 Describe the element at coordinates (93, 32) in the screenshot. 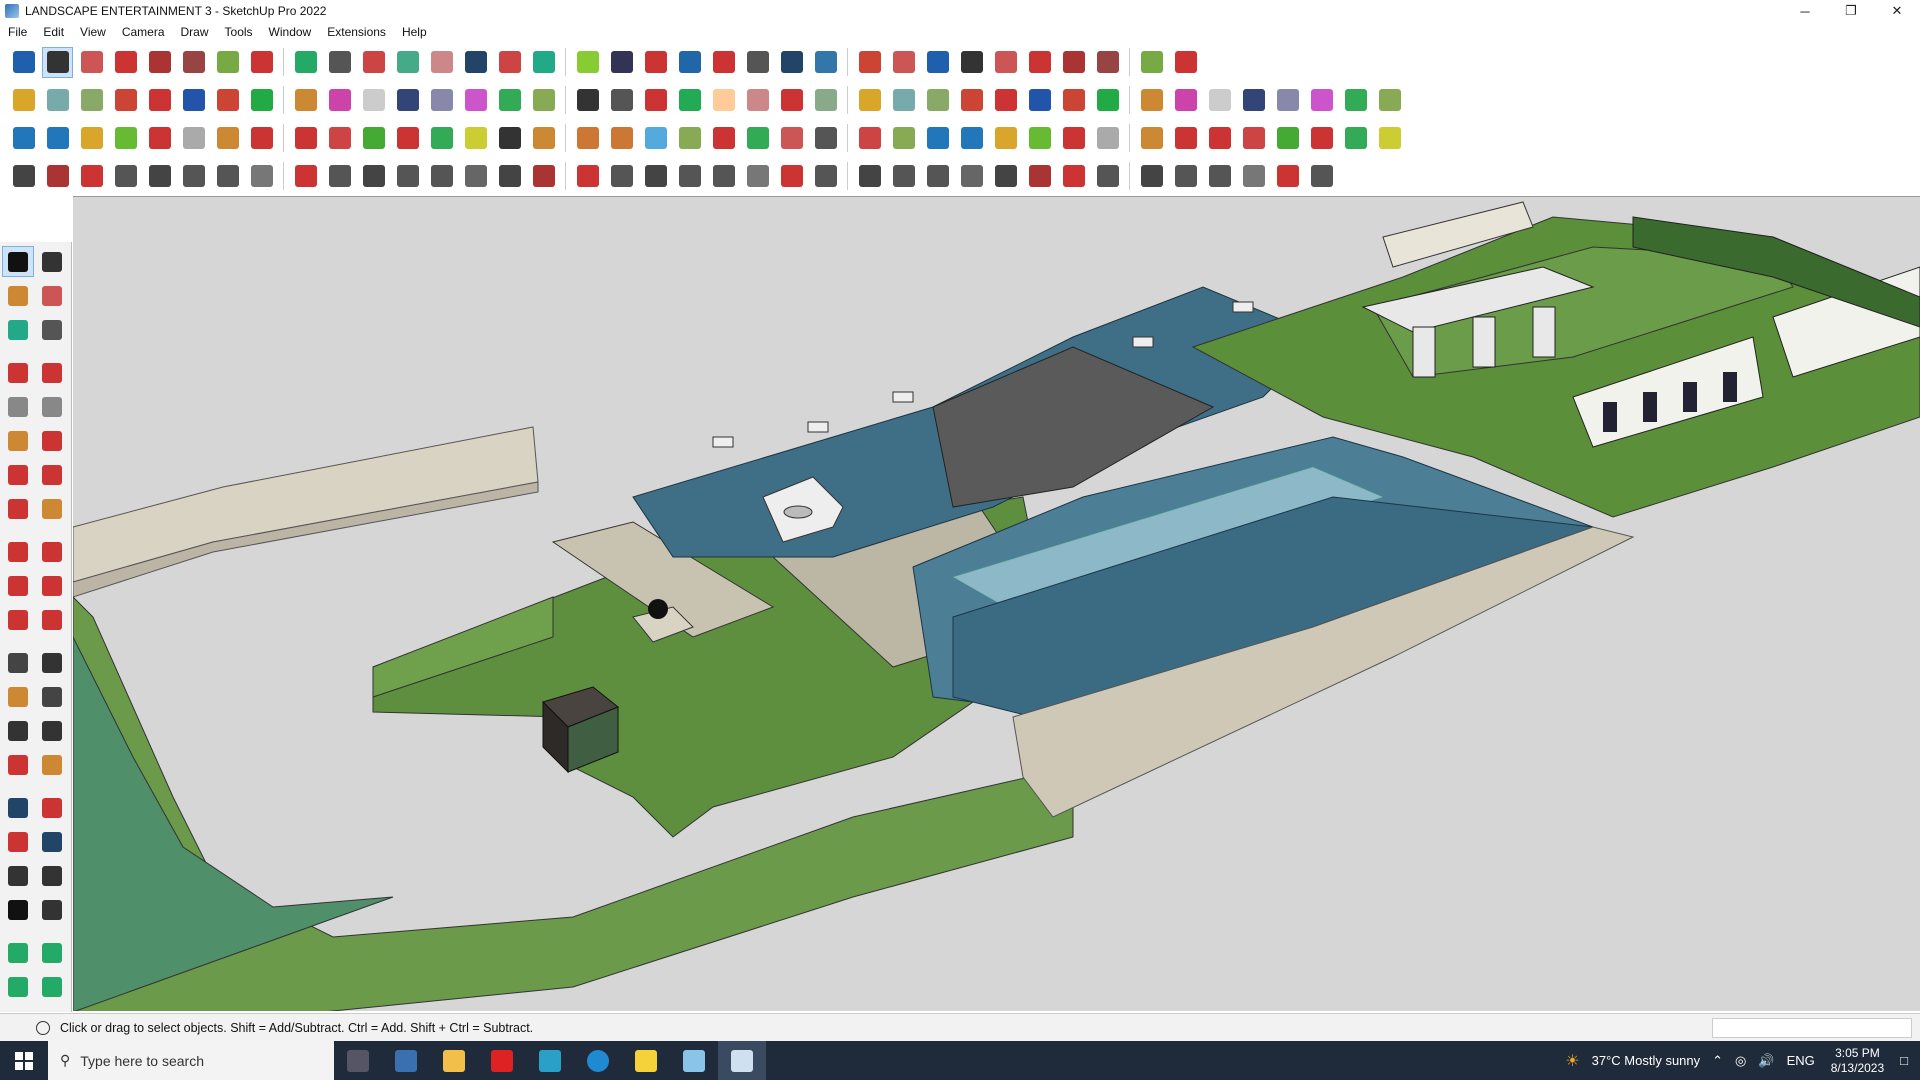

I see `menu-view: View` at that location.